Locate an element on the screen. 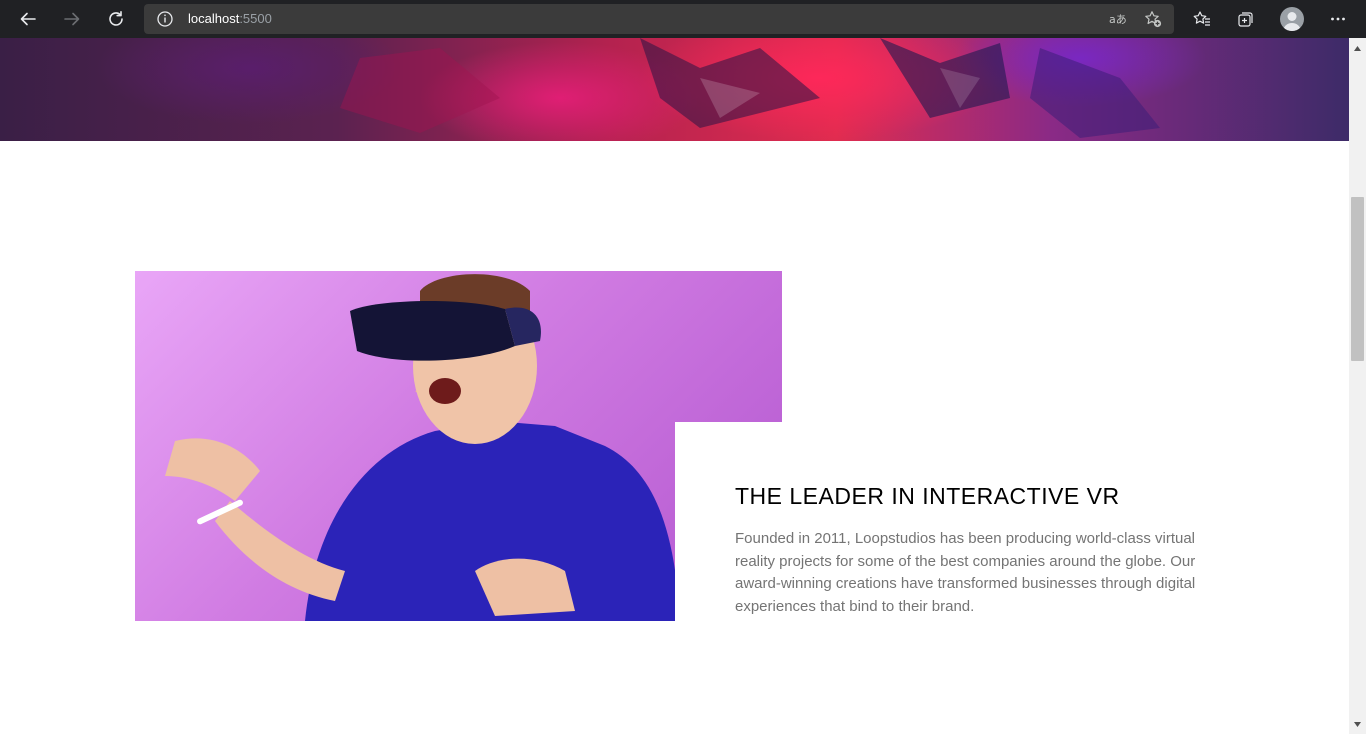 Image resolution: width=1366 pixels, height=734 pixels. more-icon is located at coordinates (1338, 19).